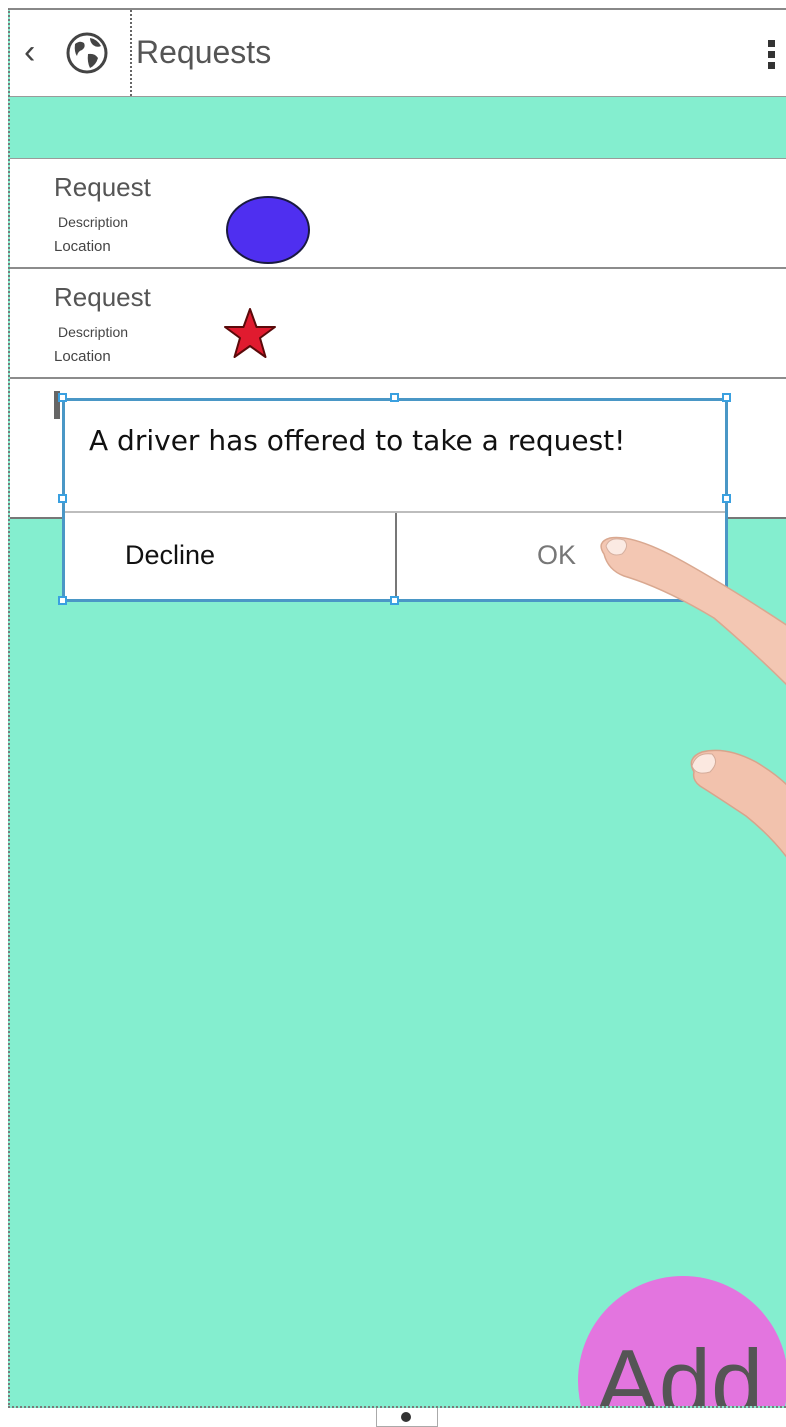 The width and height of the screenshot is (786, 1427). What do you see at coordinates (680, 1369) in the screenshot?
I see `add-fab-label: Add` at bounding box center [680, 1369].